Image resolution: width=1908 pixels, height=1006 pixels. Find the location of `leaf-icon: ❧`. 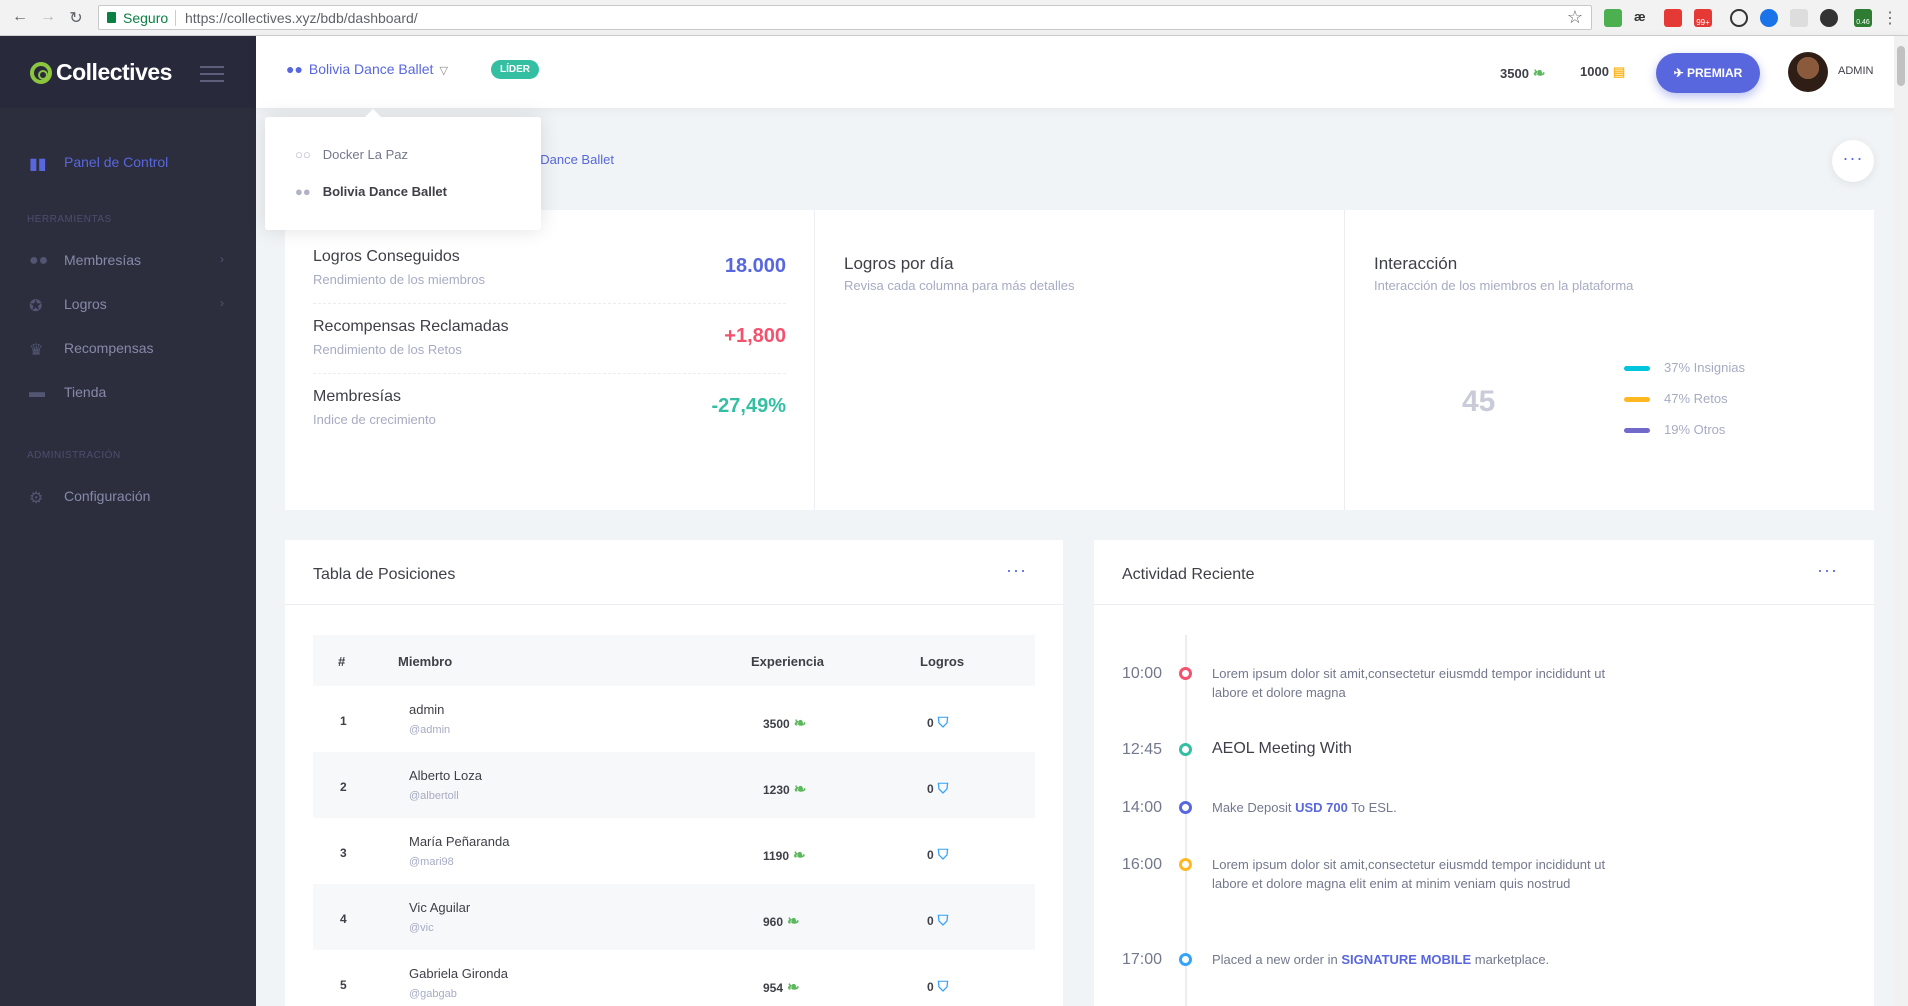

leaf-icon: ❧ is located at coordinates (800, 789).